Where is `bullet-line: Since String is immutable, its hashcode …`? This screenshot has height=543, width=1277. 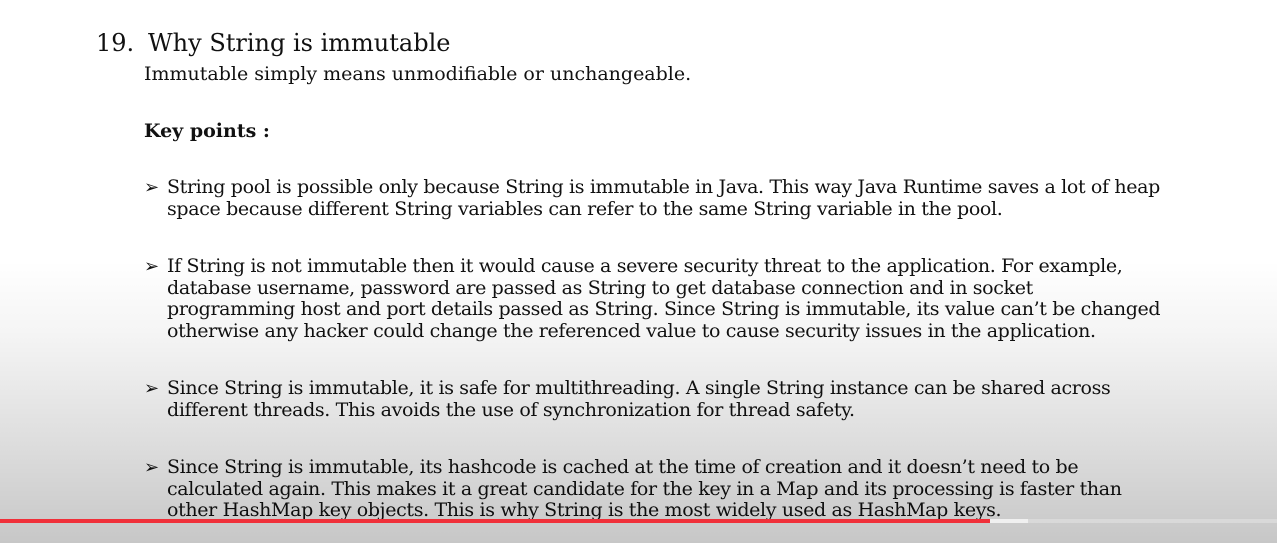 bullet-line: Since String is immutable, its hashcode … is located at coordinates (623, 467).